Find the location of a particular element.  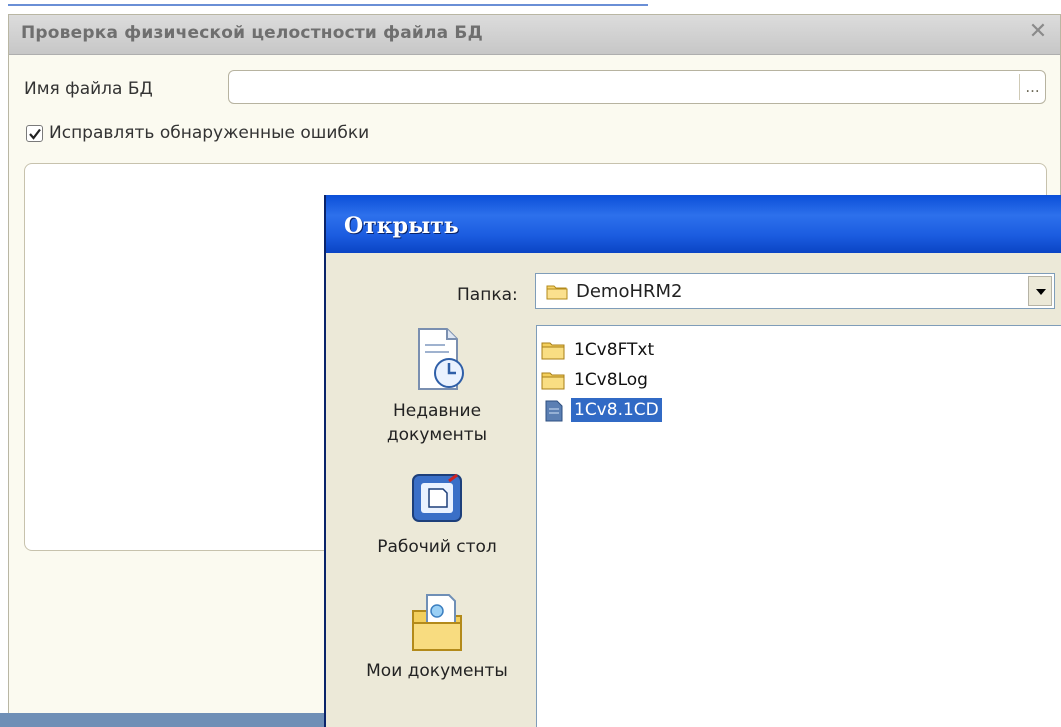

file-name: 1Cv8.1CD is located at coordinates (616, 410).